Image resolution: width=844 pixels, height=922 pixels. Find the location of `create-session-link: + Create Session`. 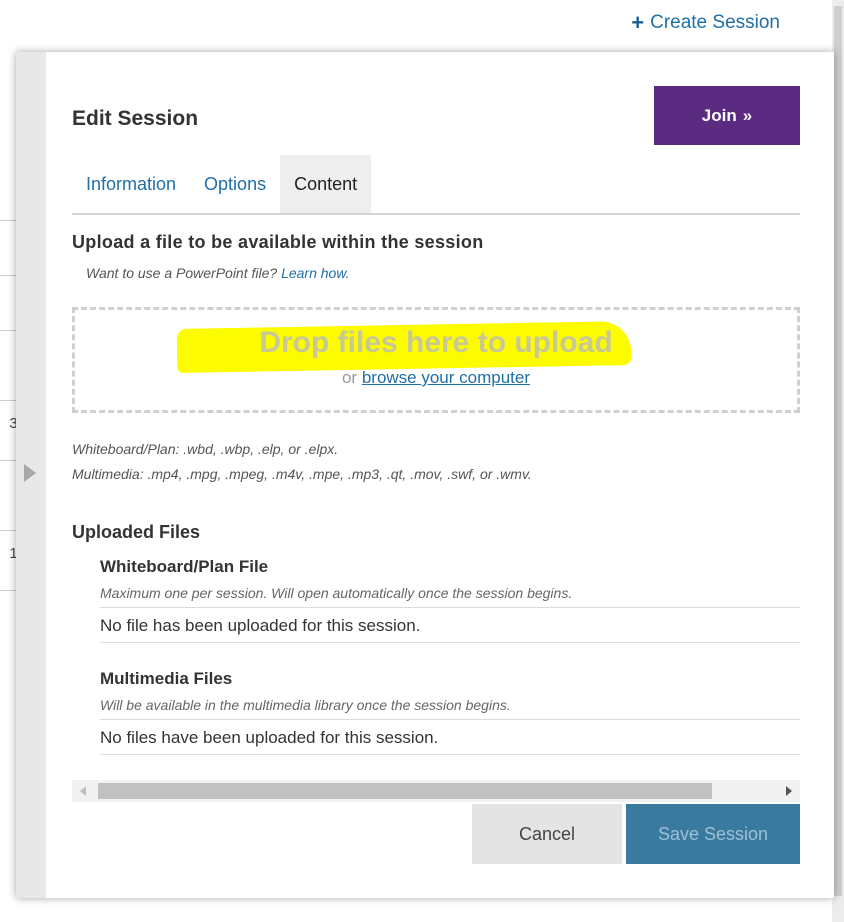

create-session-link: + Create Session is located at coordinates (705, 23).